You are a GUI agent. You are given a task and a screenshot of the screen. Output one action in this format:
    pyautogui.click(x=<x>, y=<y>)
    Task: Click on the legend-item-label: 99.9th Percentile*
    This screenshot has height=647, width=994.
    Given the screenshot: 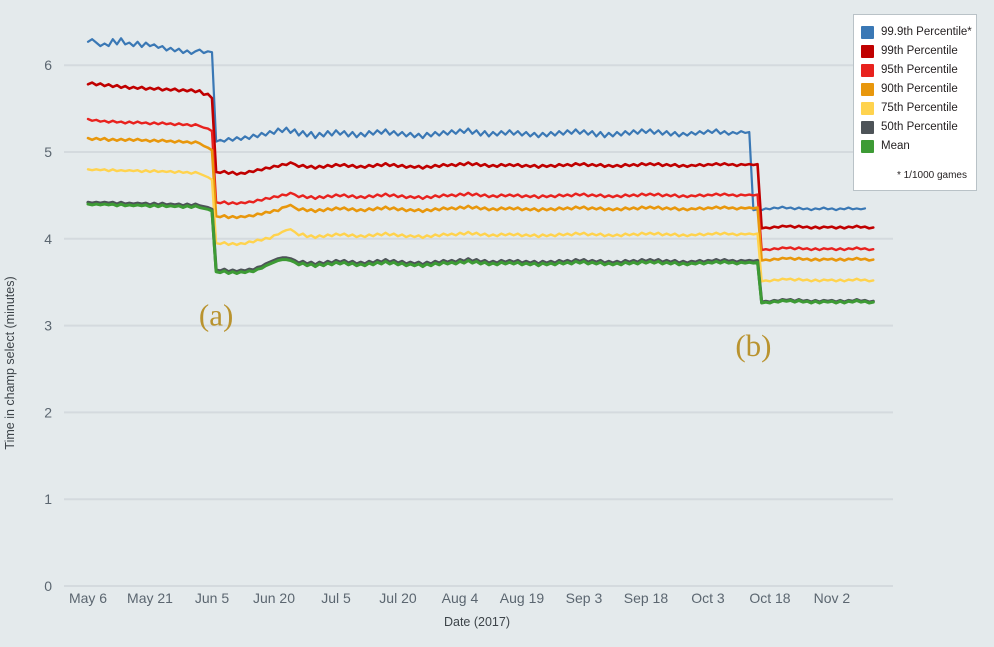 What is the action you would take?
    pyautogui.click(x=926, y=31)
    